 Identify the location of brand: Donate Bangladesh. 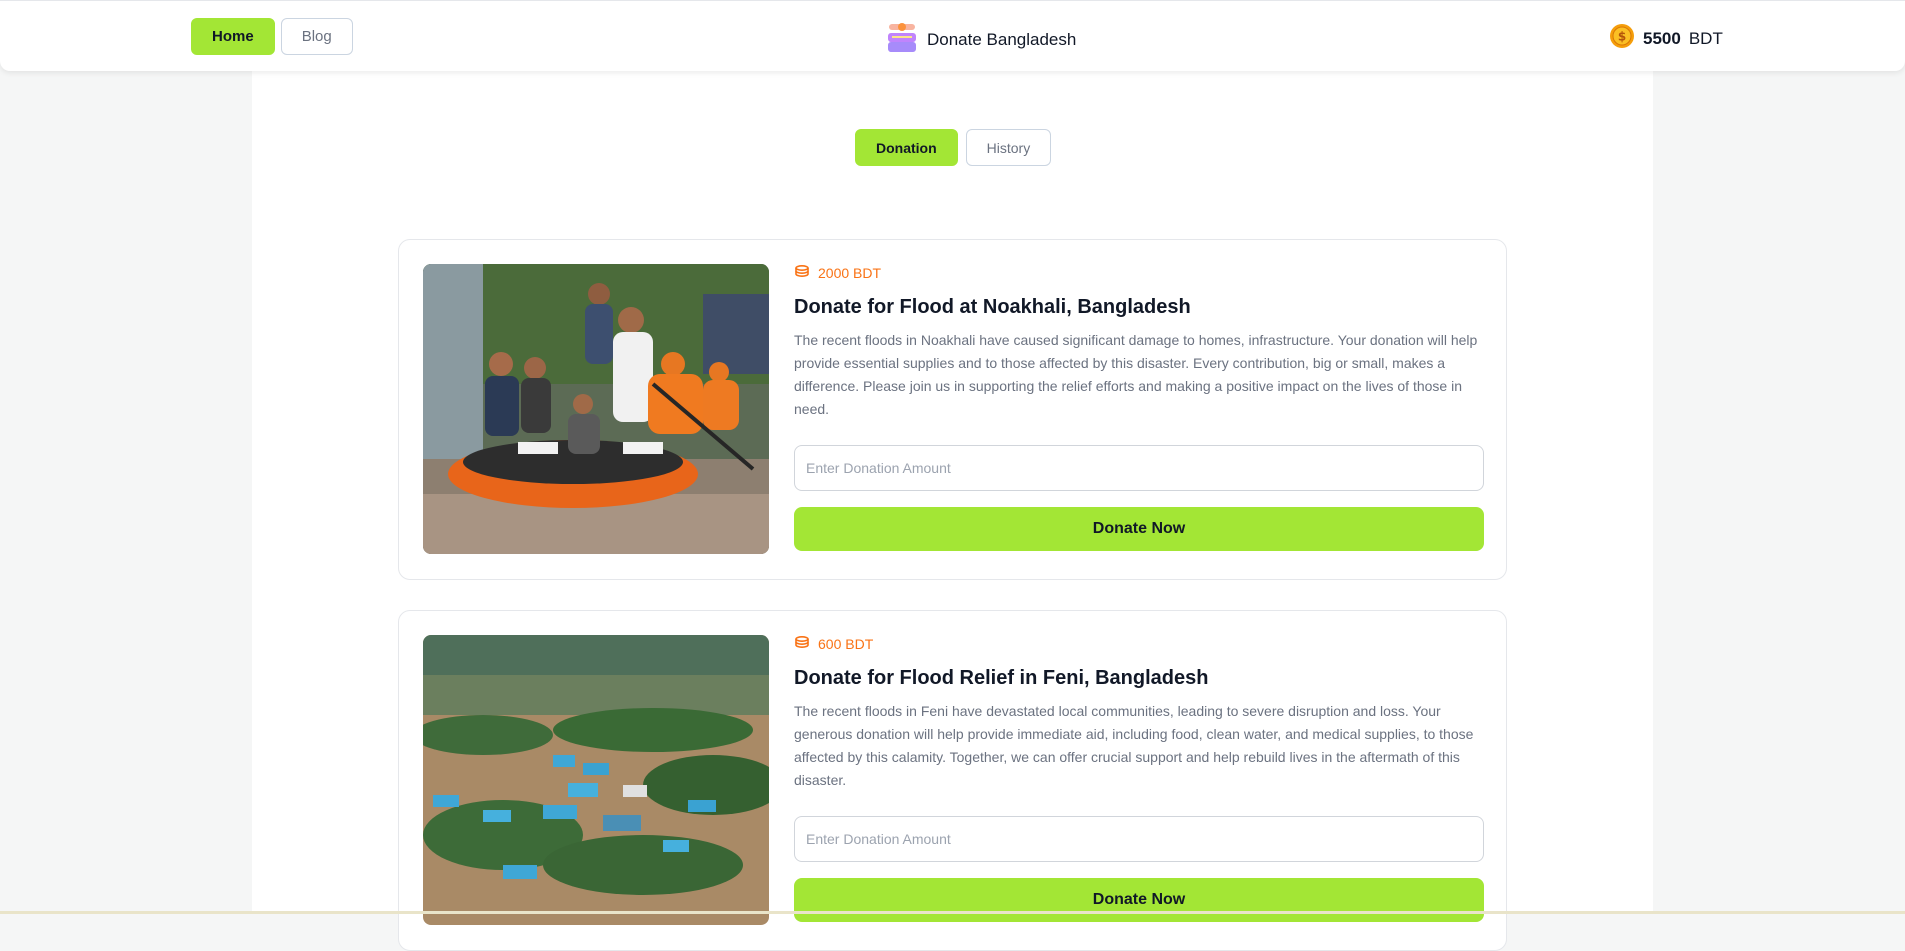
(981, 39).